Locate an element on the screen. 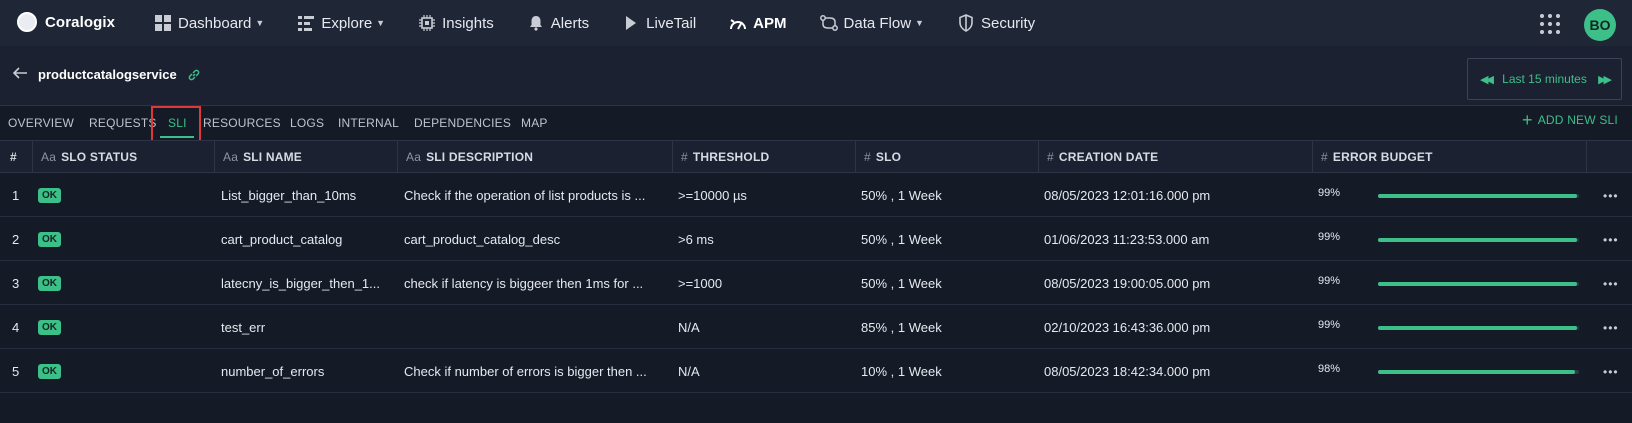  nav-security: Security is located at coordinates (996, 23).